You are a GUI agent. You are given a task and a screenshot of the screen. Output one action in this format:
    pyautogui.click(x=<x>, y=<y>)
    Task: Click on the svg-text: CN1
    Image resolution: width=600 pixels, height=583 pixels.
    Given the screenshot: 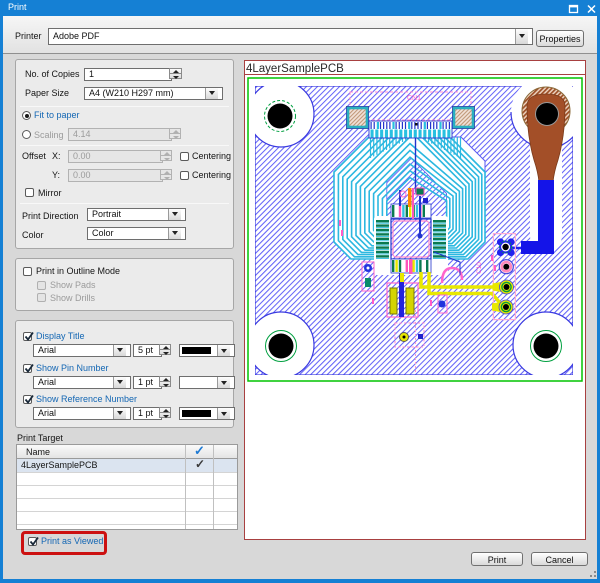 What is the action you would take?
    pyautogui.click(x=414, y=98)
    